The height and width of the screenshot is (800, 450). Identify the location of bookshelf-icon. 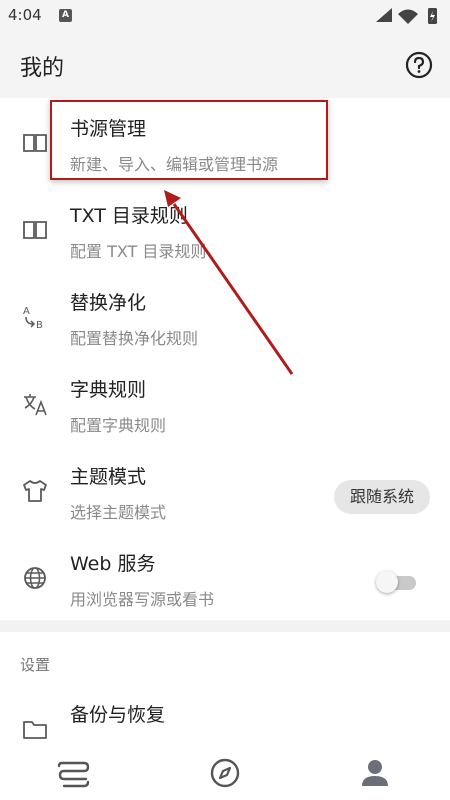
(74, 773).